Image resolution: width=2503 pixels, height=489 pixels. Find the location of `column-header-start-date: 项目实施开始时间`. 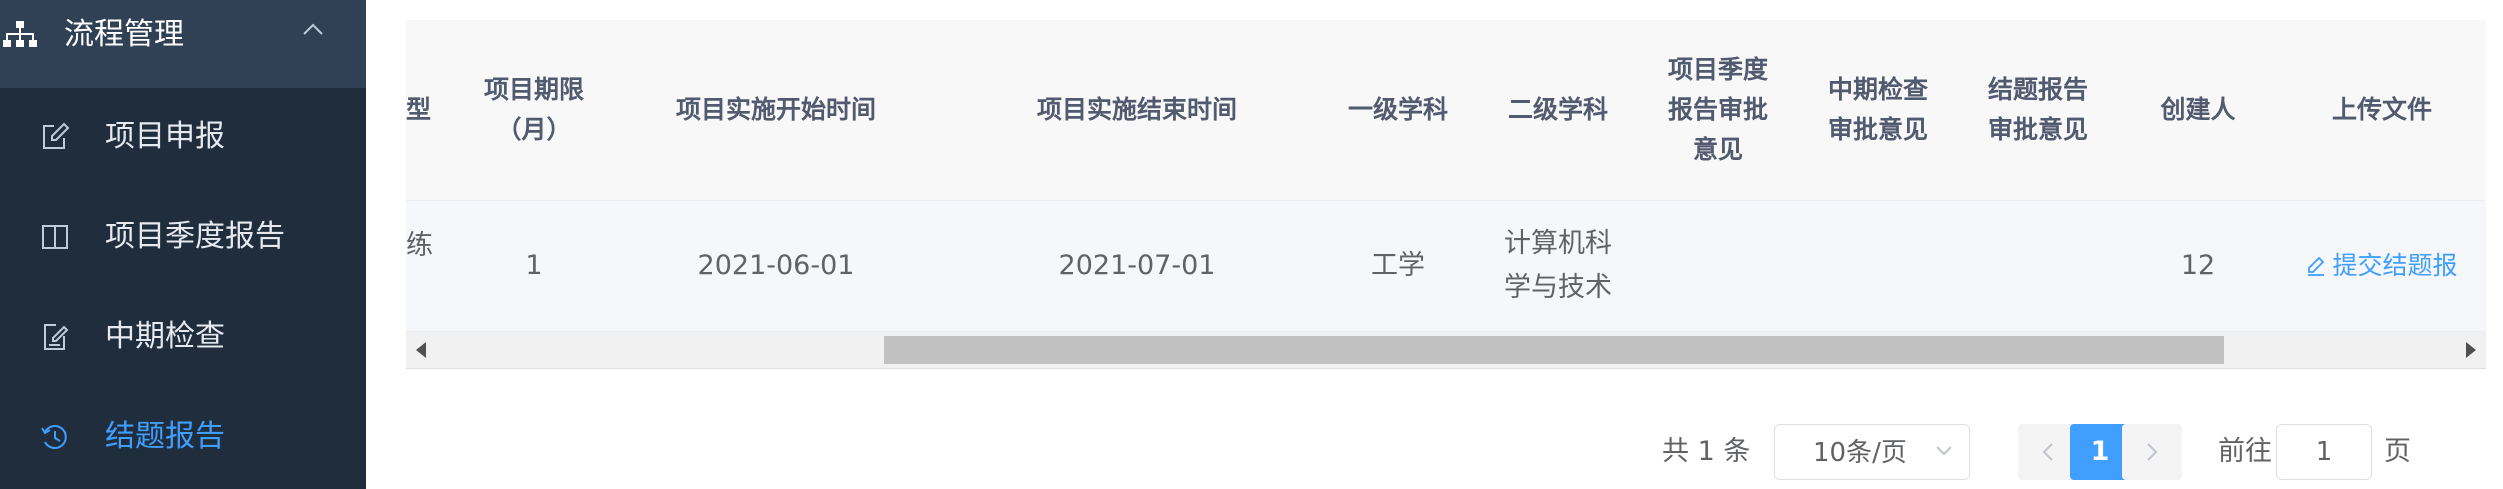

column-header-start-date: 项目实施开始时间 is located at coordinates (775, 109).